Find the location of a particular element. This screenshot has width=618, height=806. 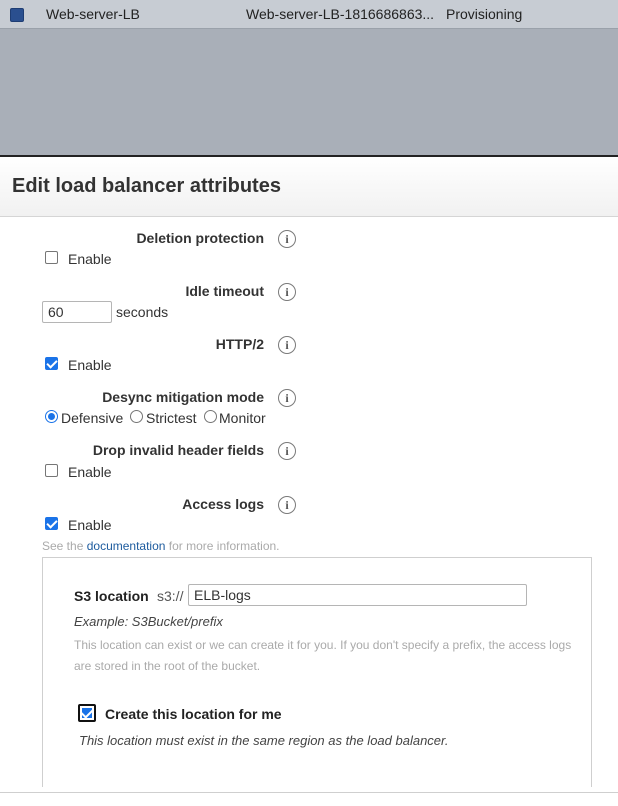

row-selected-checkbox is located at coordinates (17, 15).